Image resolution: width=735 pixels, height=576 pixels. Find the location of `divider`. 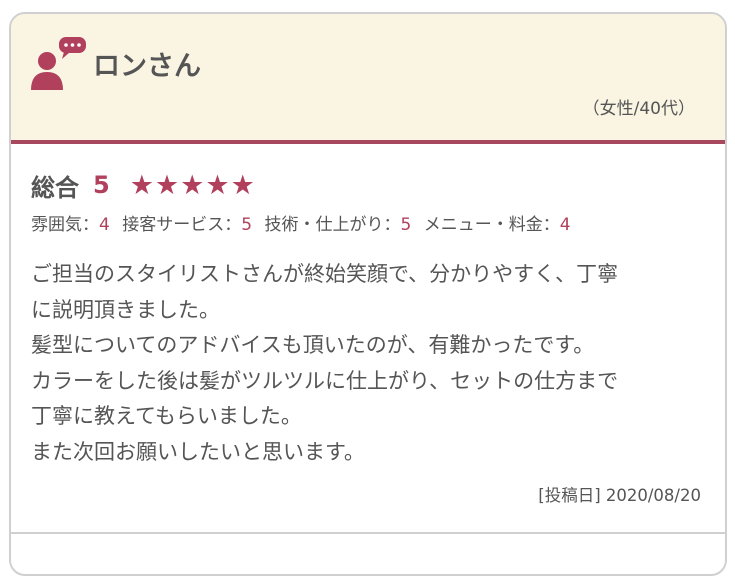

divider is located at coordinates (368, 533).